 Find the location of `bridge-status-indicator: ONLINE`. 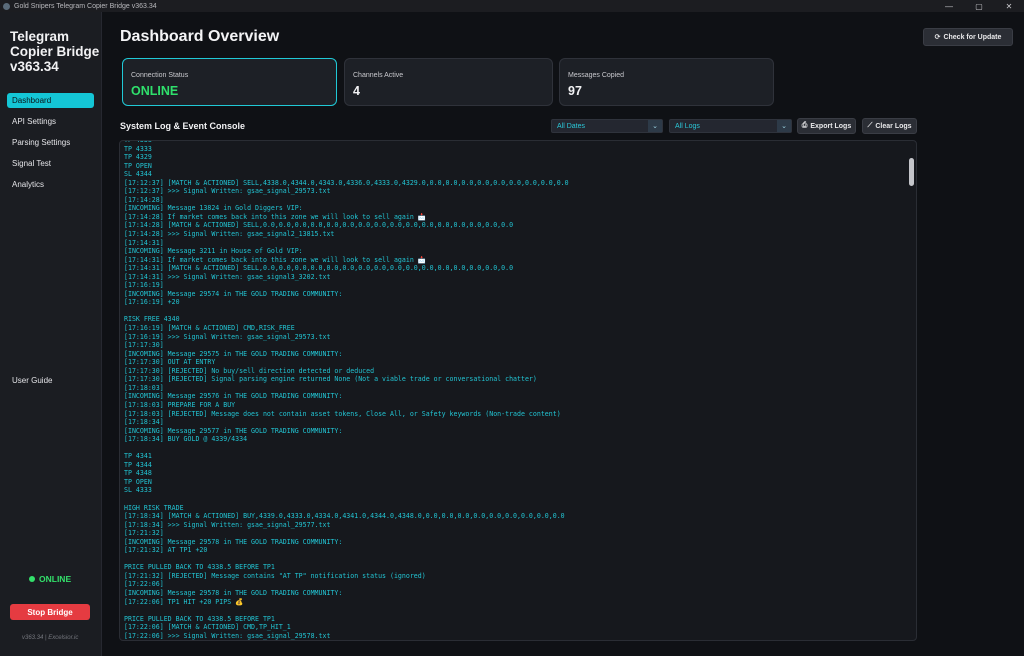

bridge-status-indicator: ONLINE is located at coordinates (50, 579).